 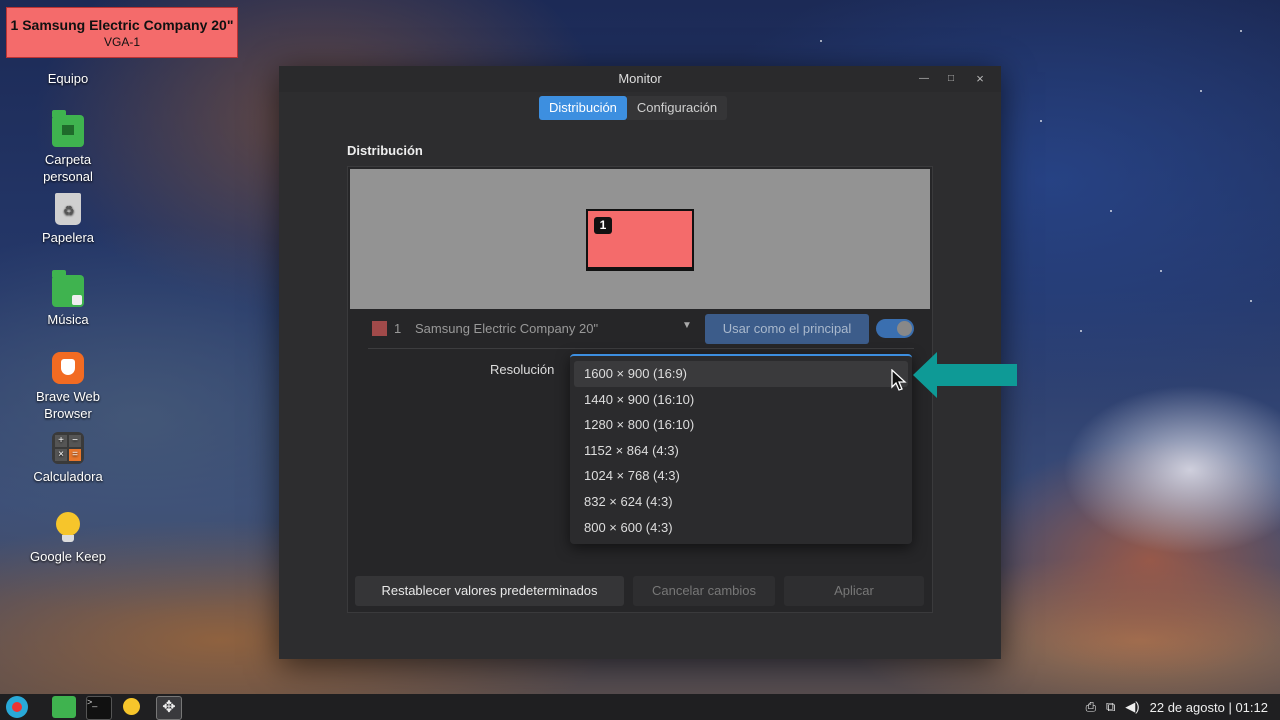 I want to click on system-tray: ⎙ ⧉ ◀) 22 de agosto | 01:12, so click(x=1177, y=707).